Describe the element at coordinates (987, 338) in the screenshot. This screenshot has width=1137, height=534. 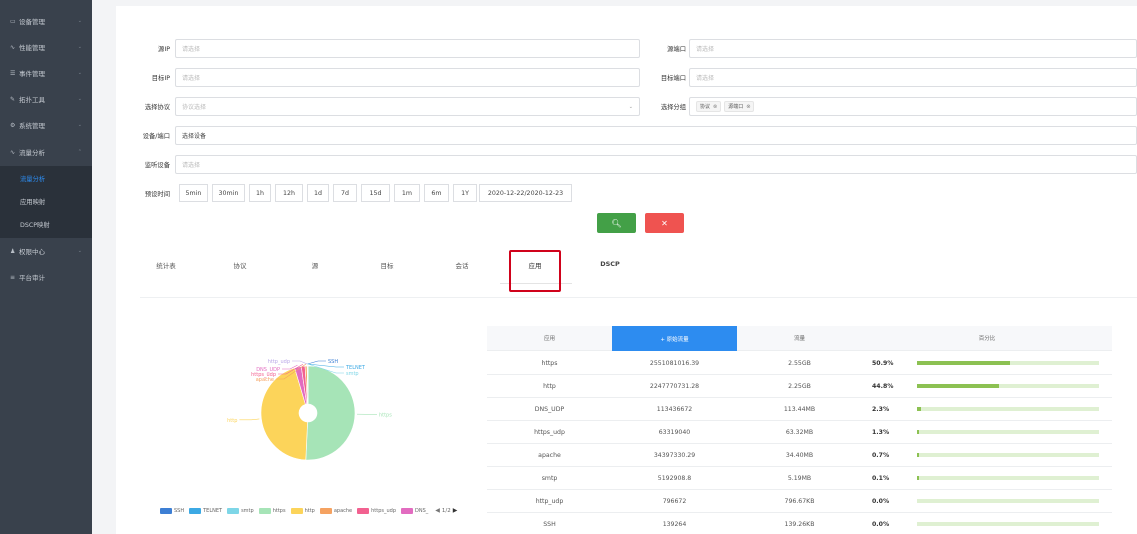
I see `column-header-percent: 百分比` at that location.